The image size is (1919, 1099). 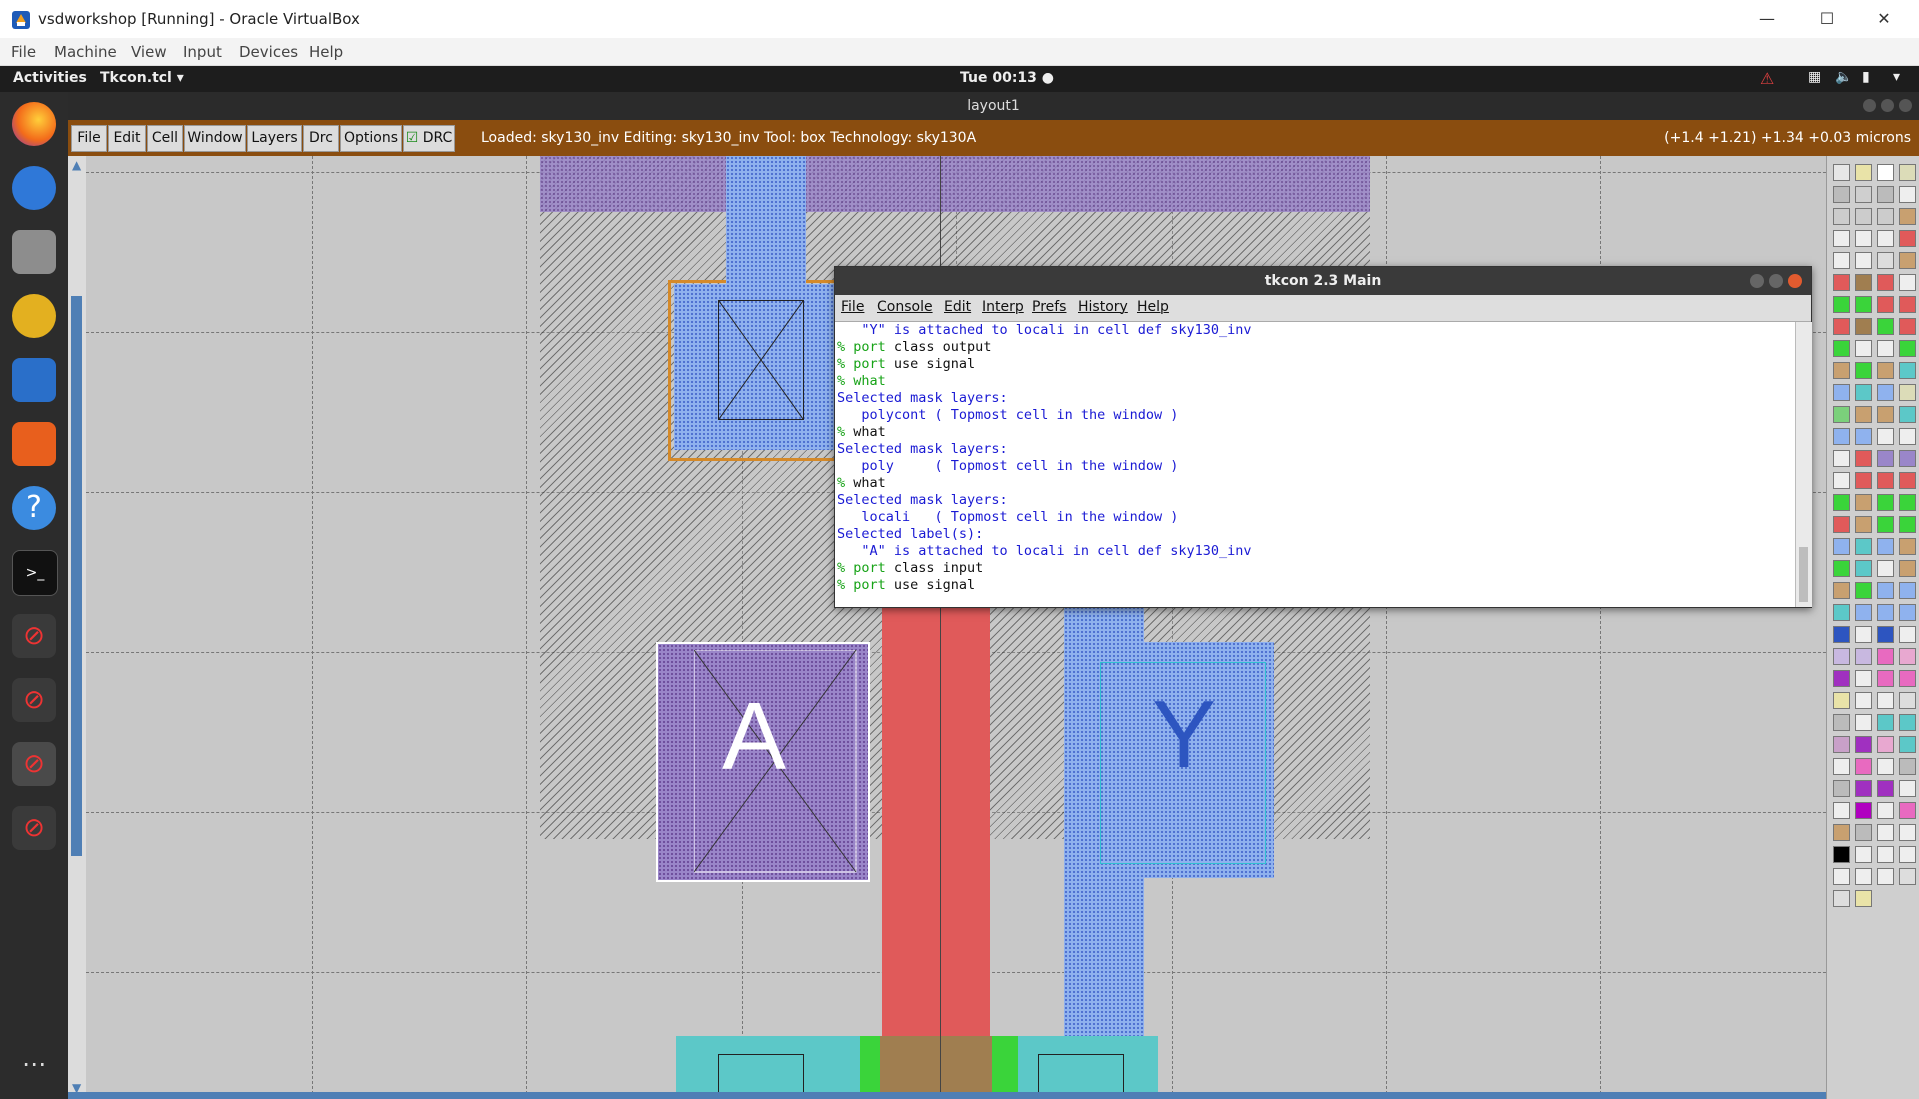 I want to click on warning-icon: ⚠, so click(x=1767, y=78).